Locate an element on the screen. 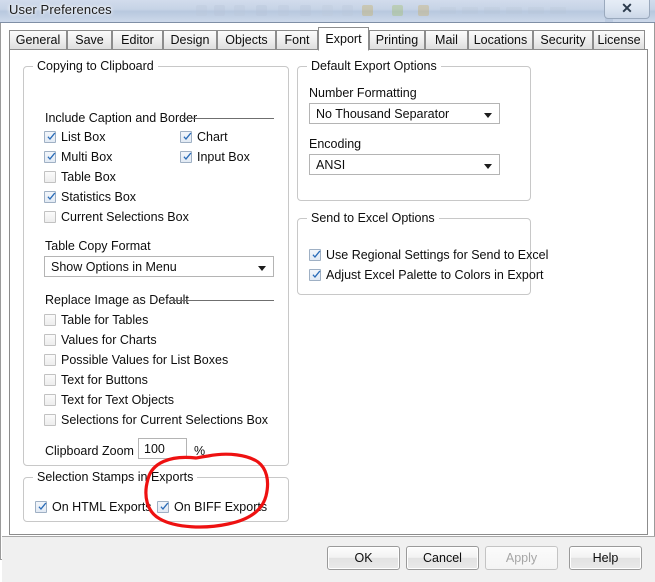 This screenshot has height=582, width=655. label-replace-image-as-default: Replace Image as Default is located at coordinates (117, 300).